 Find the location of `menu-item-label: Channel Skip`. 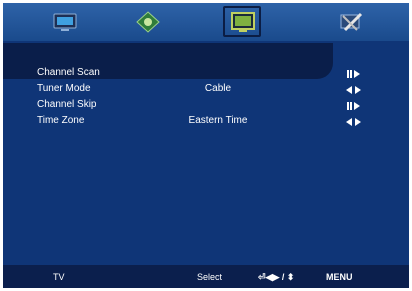

menu-item-label: Channel Skip is located at coordinates (67, 104).